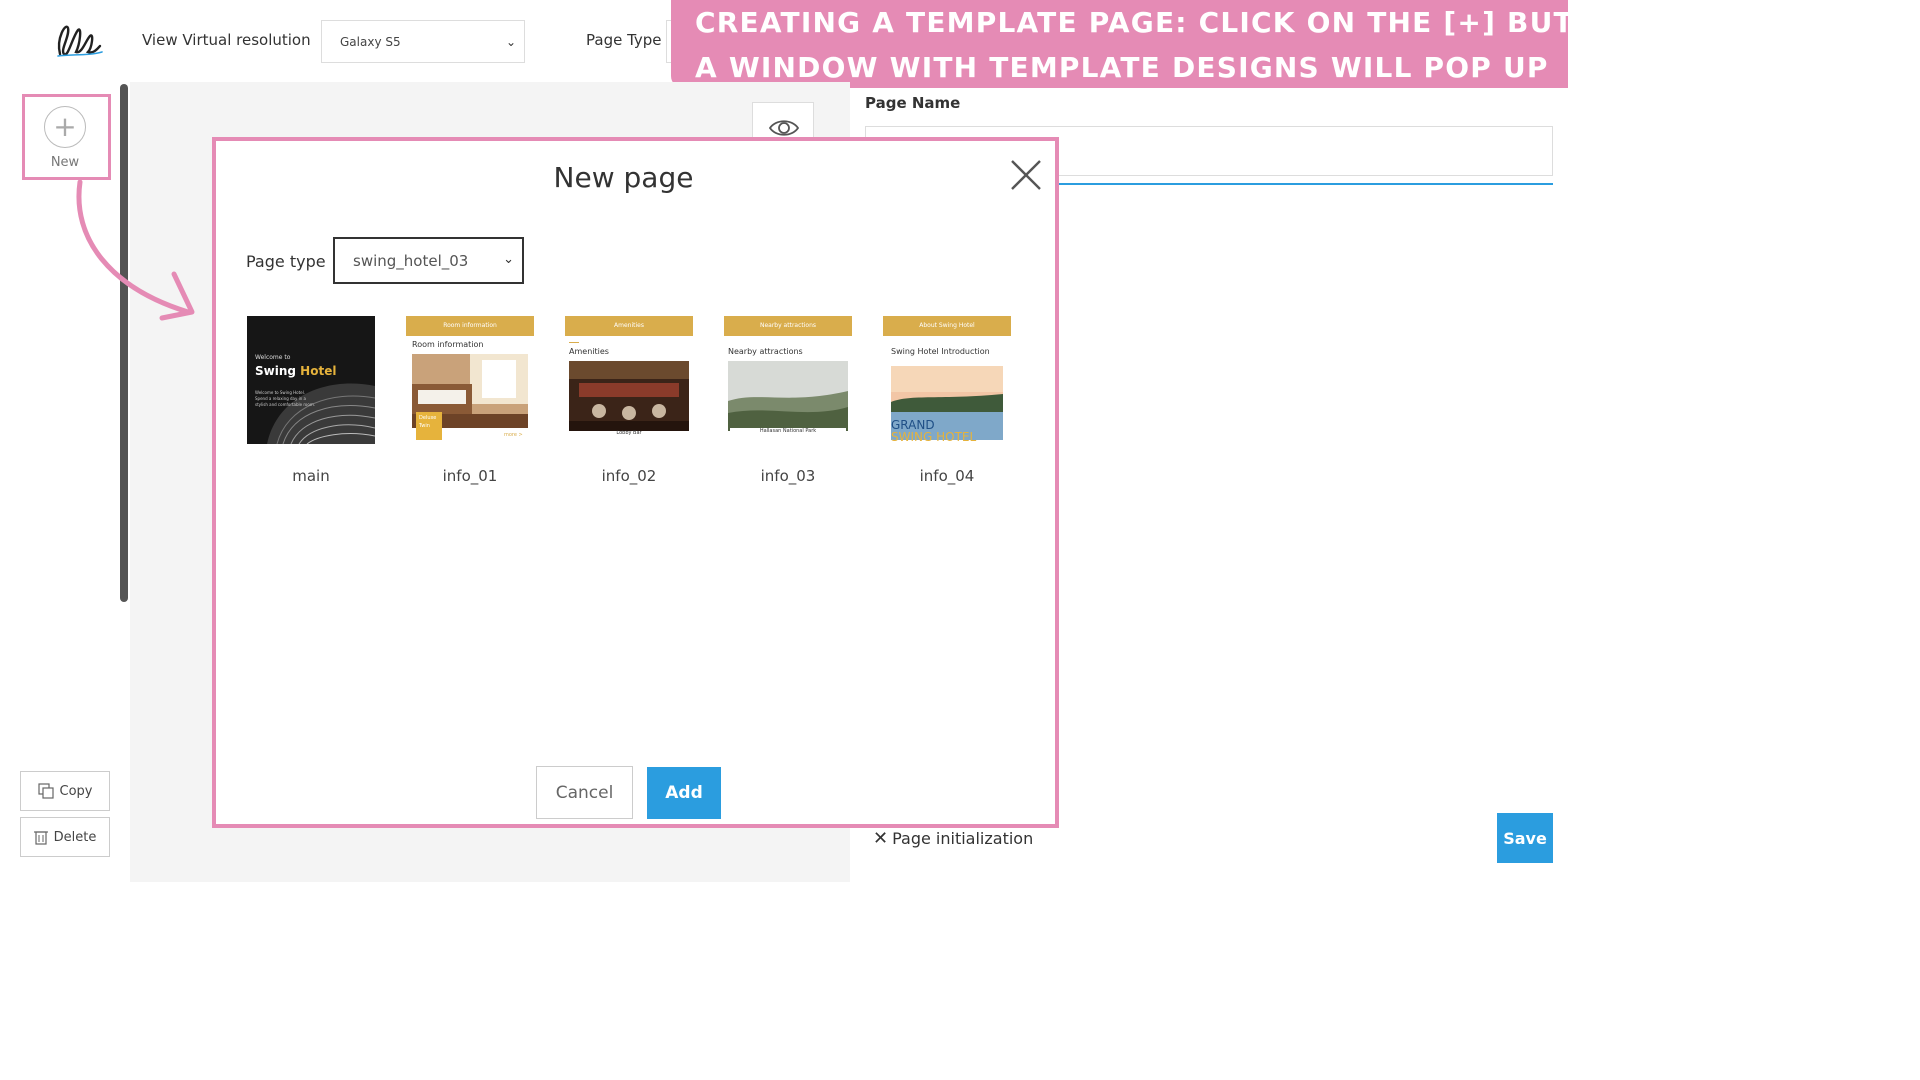 Image resolution: width=1920 pixels, height=1080 pixels. What do you see at coordinates (80, 41) in the screenshot?
I see `app-logo` at bounding box center [80, 41].